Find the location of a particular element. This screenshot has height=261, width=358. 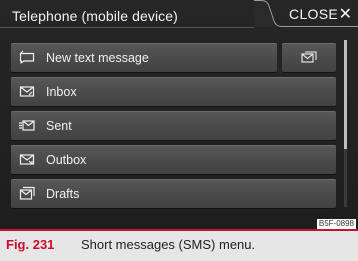

message-folder-icon is located at coordinates (309, 57).